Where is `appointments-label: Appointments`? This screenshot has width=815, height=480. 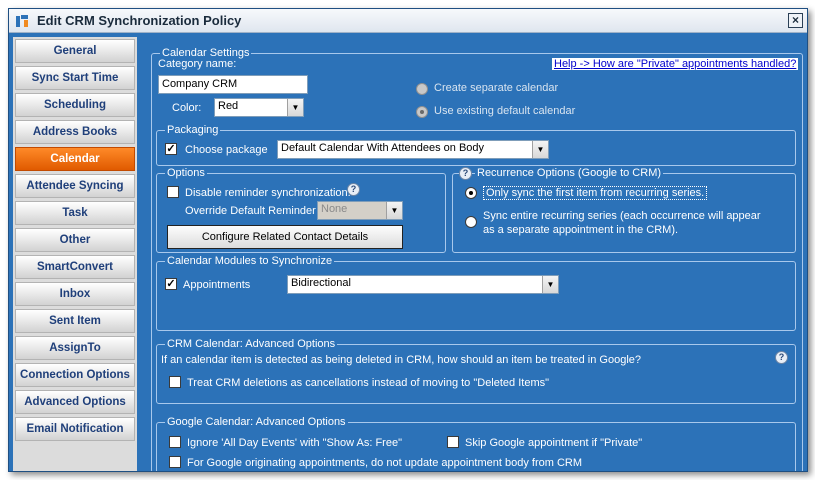
appointments-label: Appointments is located at coordinates (217, 285).